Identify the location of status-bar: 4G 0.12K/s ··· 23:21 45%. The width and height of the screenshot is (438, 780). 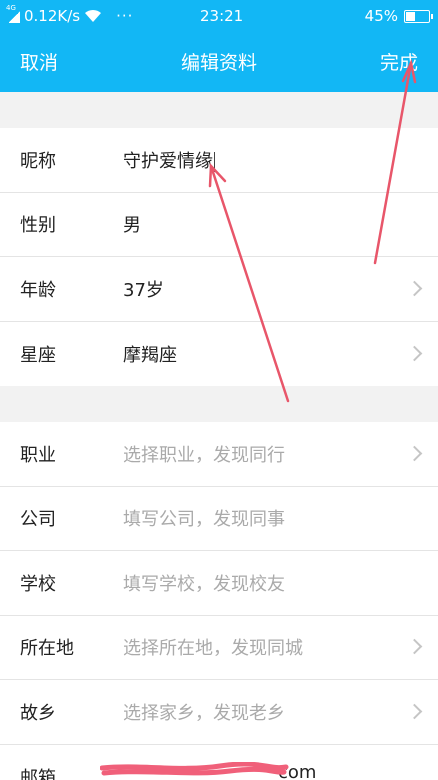
(219, 17).